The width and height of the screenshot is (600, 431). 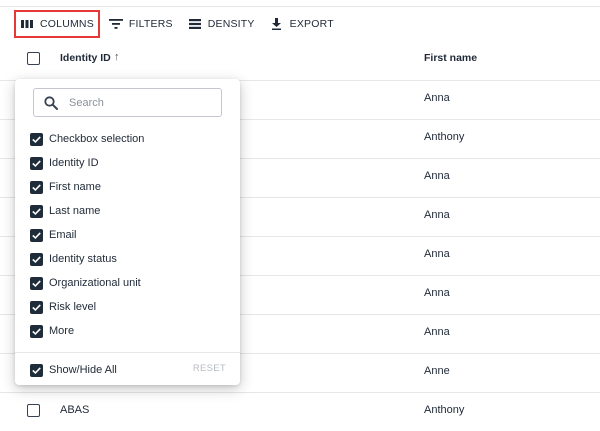 I want to click on column-toggle-label: Last name, so click(x=75, y=211).